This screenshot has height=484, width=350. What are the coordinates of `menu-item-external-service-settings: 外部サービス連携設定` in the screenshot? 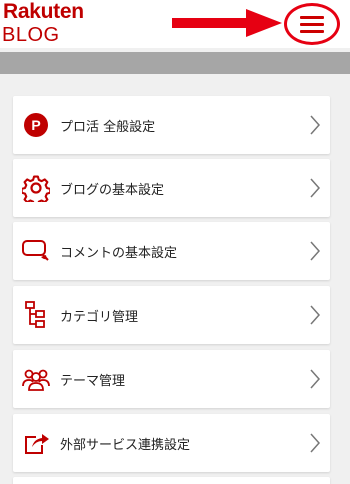 It's located at (171, 443).